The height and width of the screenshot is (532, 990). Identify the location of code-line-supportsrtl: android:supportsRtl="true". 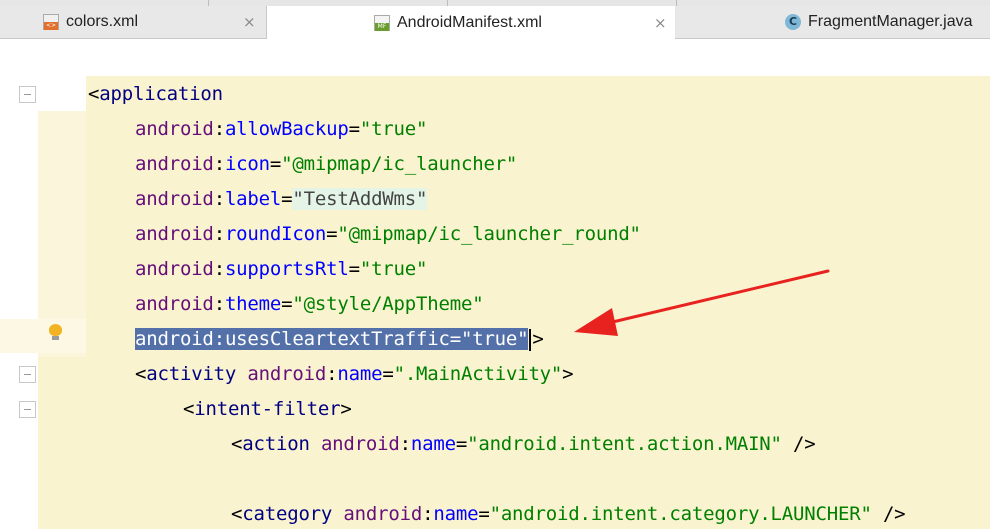
(281, 269).